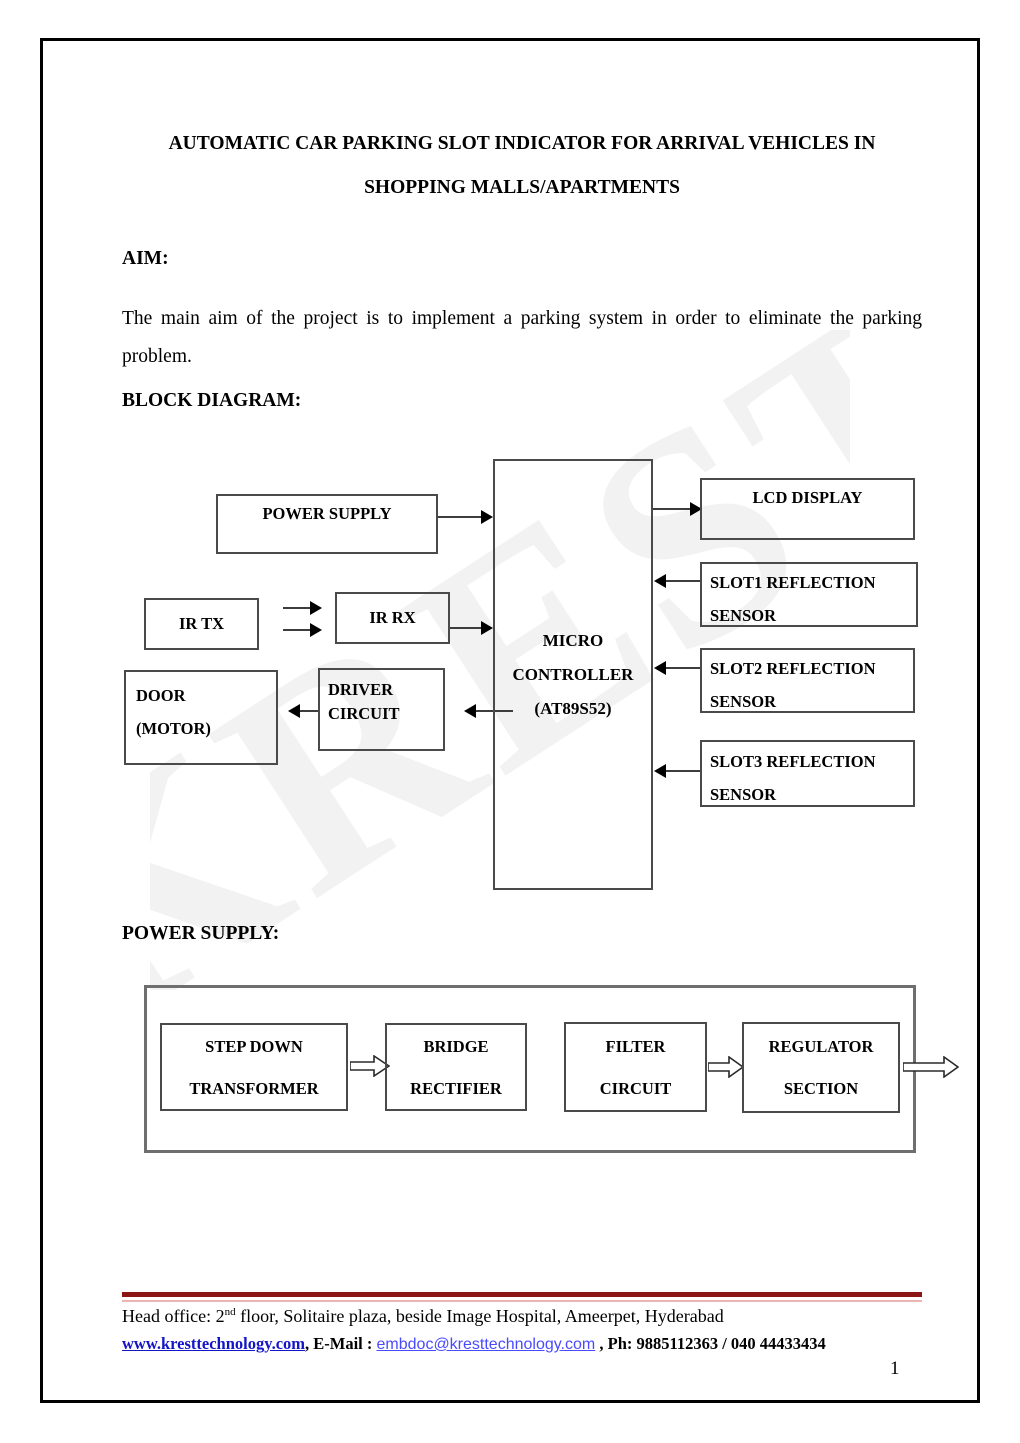  I want to click on ps-step-down-transformer: STEP DOWN TRANSFORMER, so click(254, 1067).